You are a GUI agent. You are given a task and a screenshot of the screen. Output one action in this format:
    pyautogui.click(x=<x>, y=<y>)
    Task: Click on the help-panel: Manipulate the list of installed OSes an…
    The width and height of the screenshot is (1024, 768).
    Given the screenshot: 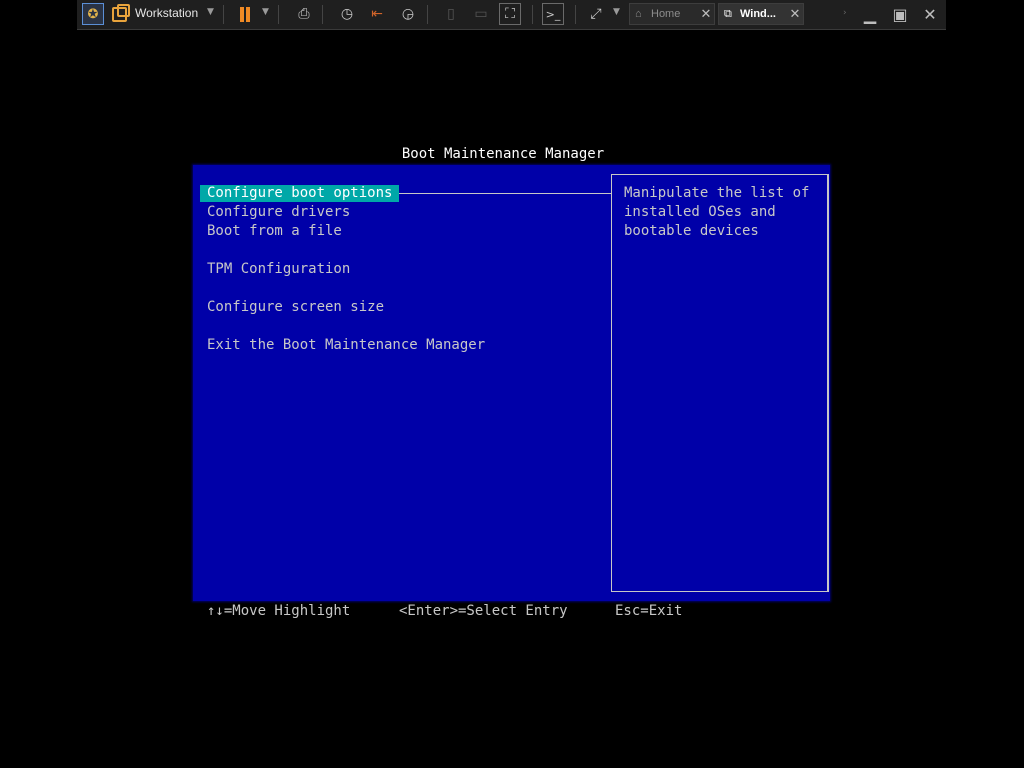 What is the action you would take?
    pyautogui.click(x=720, y=383)
    